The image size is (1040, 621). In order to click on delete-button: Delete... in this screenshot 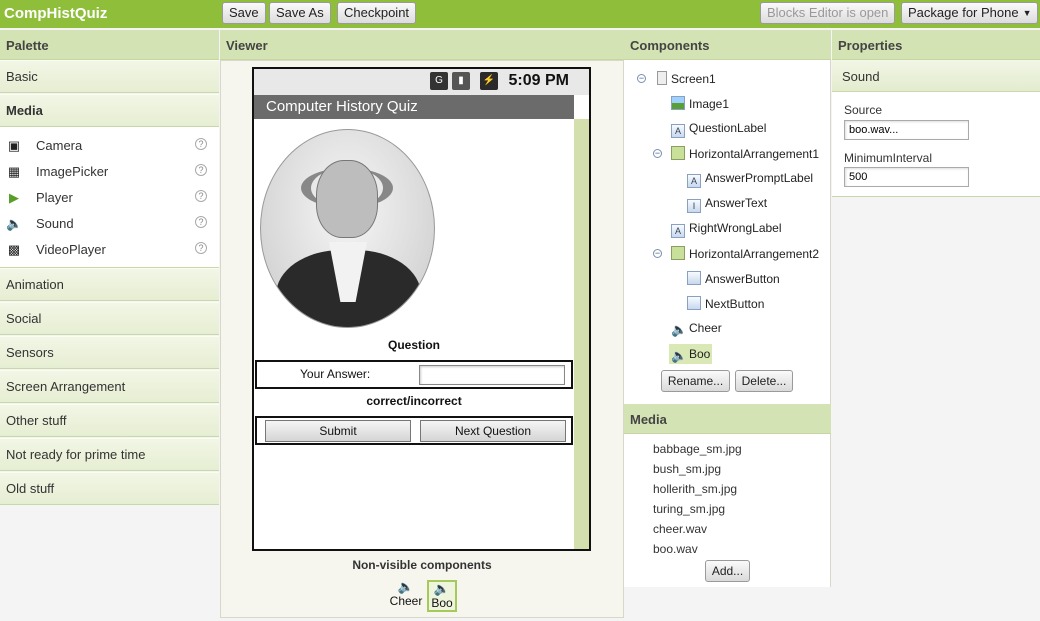, I will do `click(764, 381)`.